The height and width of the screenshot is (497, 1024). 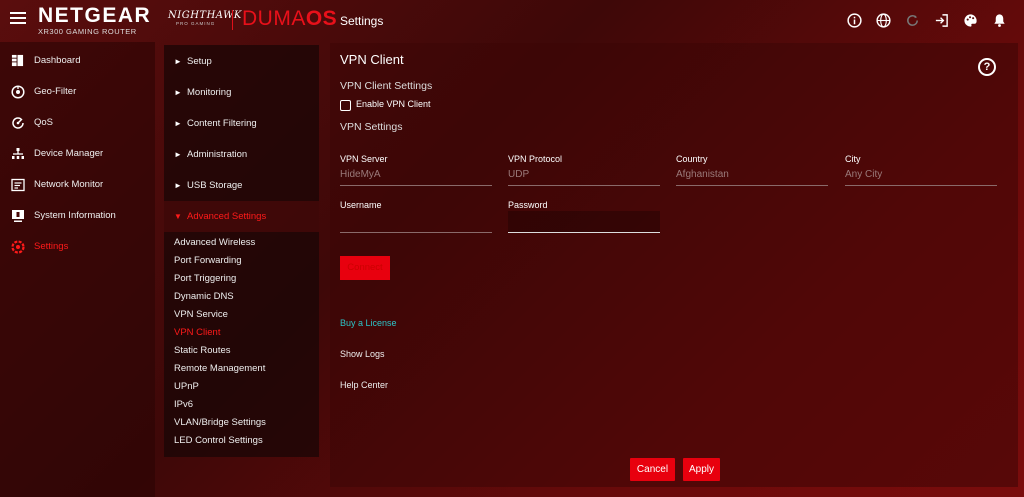 What do you see at coordinates (652, 469) in the screenshot?
I see `cancel-button: Cancel` at bounding box center [652, 469].